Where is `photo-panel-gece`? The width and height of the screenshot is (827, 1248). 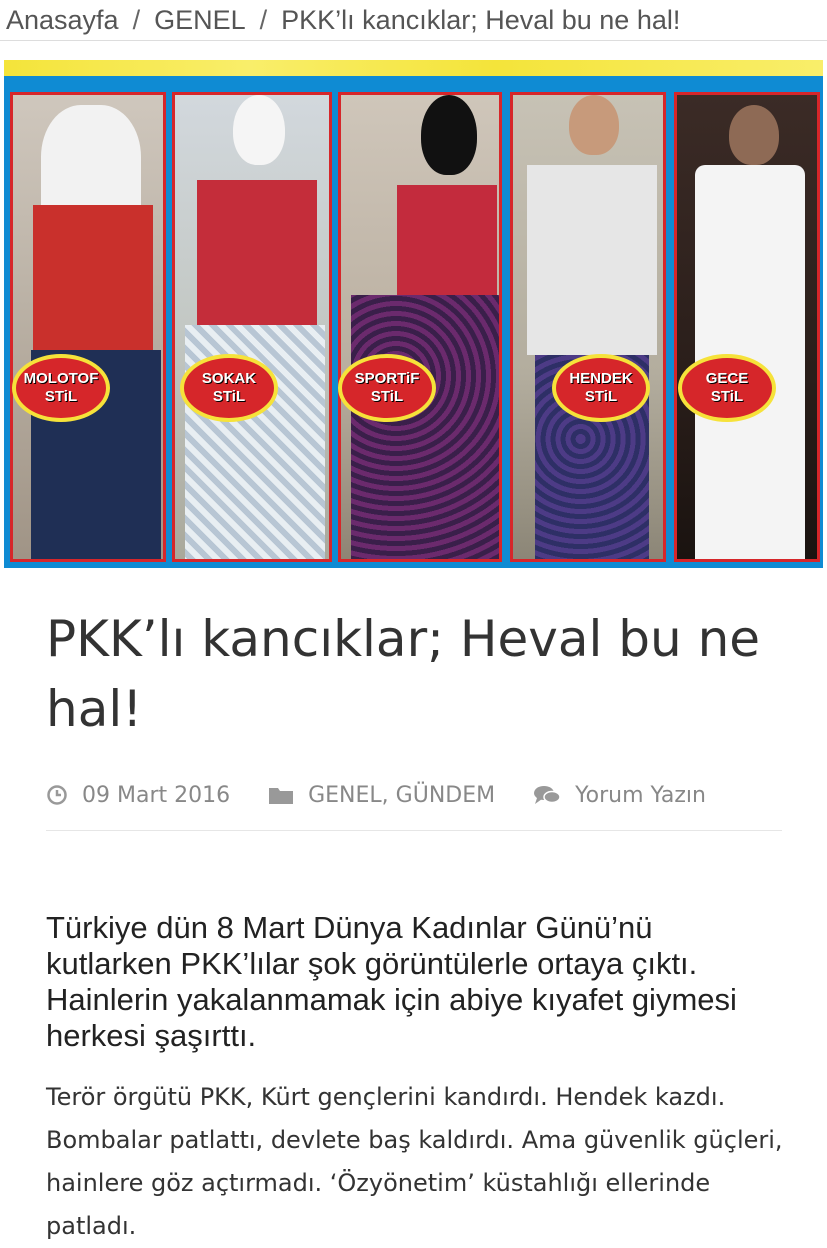 photo-panel-gece is located at coordinates (747, 327).